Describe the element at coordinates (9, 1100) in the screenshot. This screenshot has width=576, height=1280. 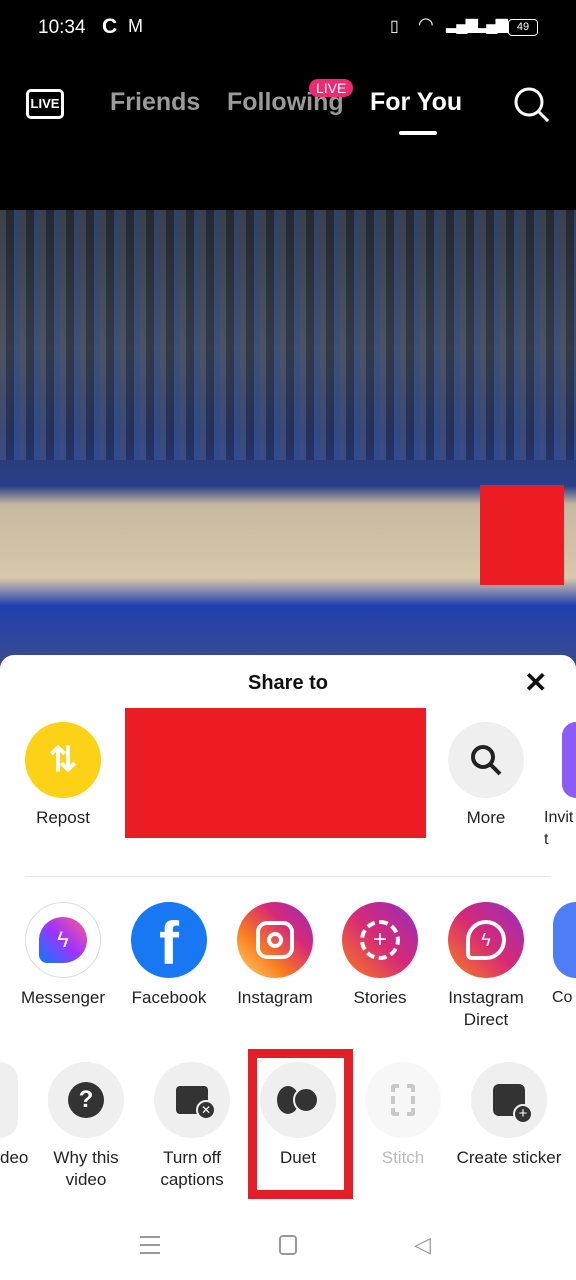
I see `action-icon` at that location.